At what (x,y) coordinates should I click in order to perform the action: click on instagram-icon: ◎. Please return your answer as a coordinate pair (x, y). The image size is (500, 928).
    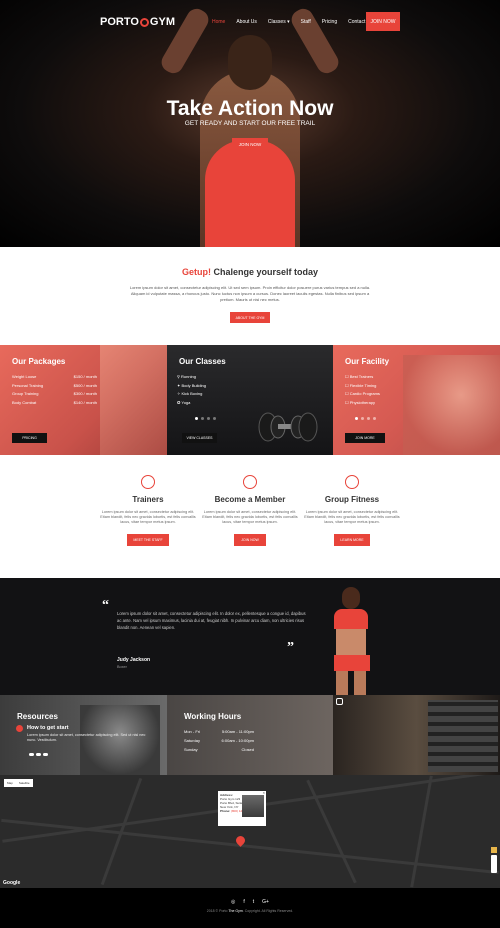
    Looking at the image, I should click on (233, 902).